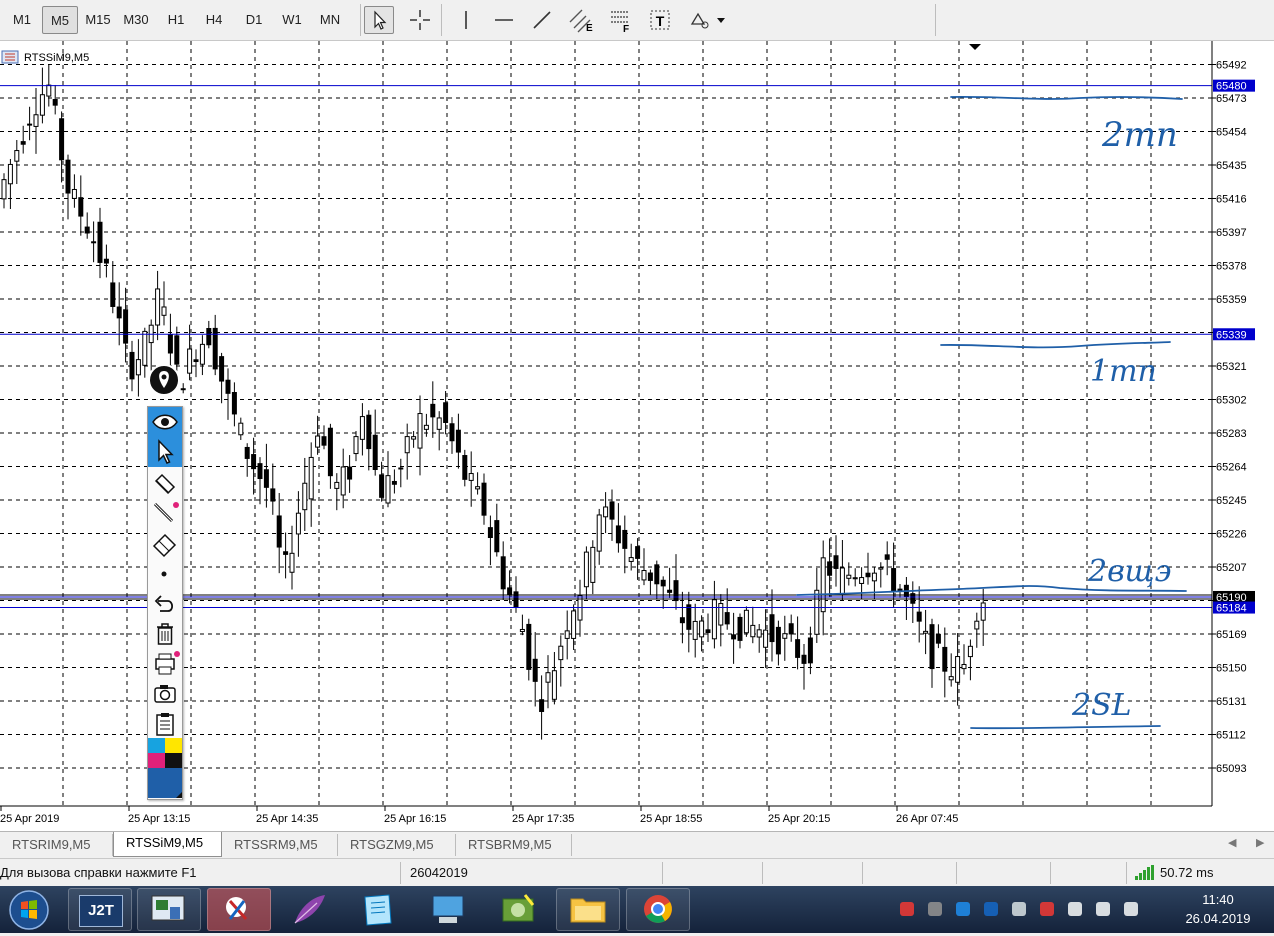  What do you see at coordinates (1047, 909) in the screenshot?
I see `system-icon` at bounding box center [1047, 909].